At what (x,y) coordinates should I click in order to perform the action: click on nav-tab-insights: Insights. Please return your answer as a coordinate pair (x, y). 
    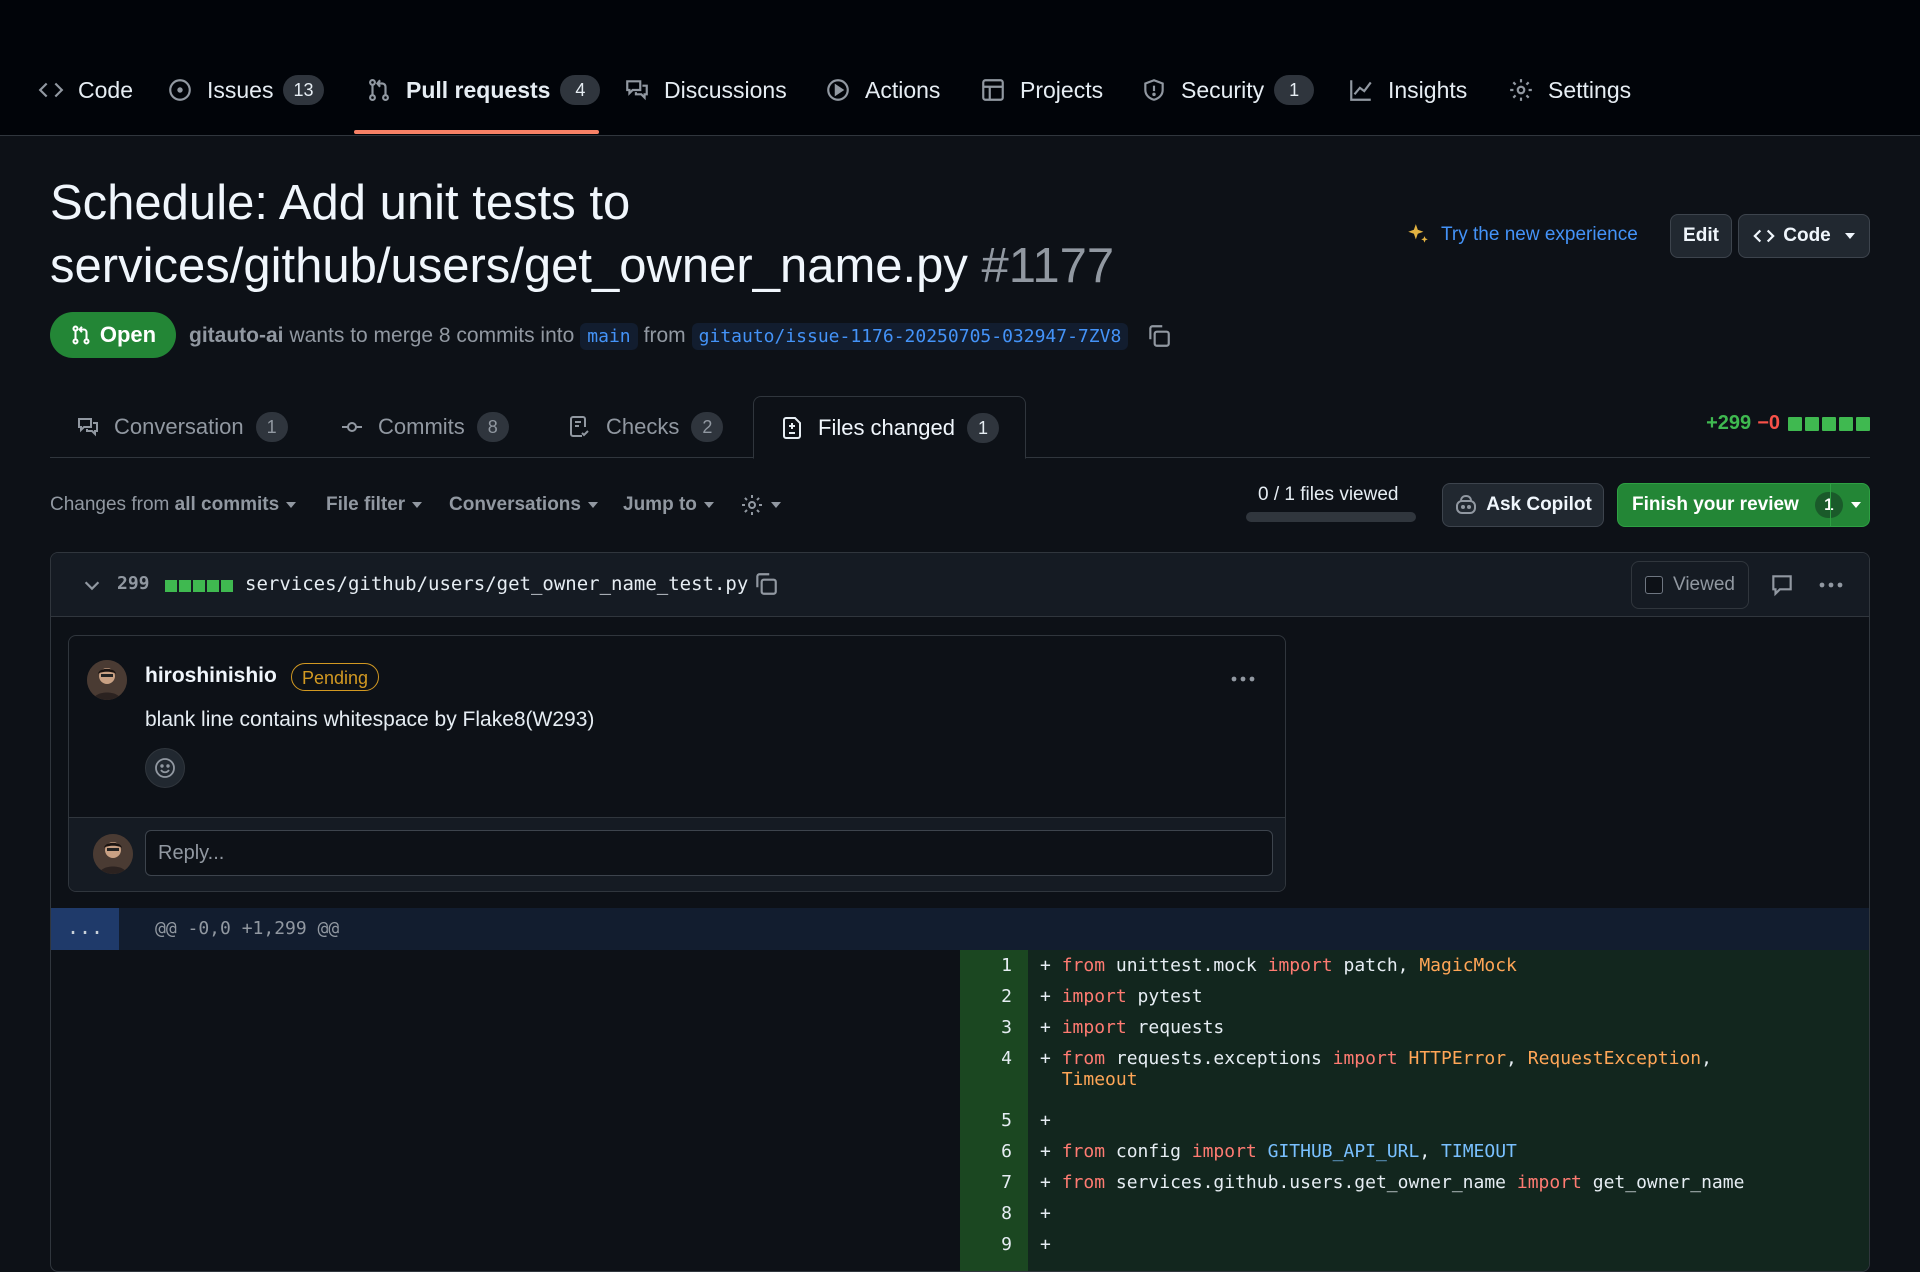
    Looking at the image, I should click on (1407, 90).